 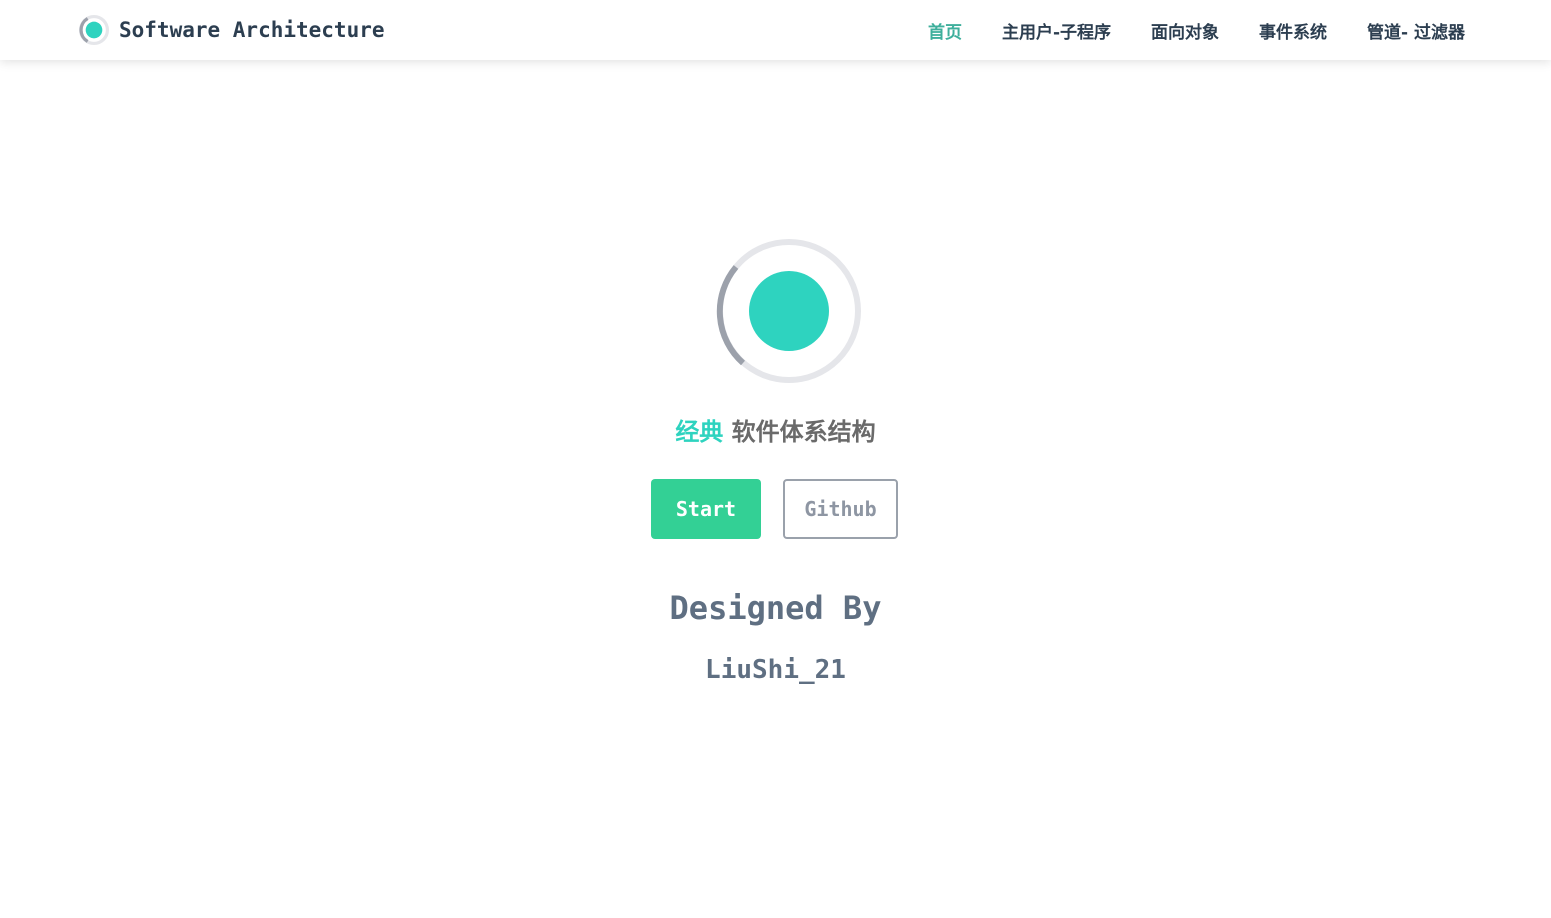 What do you see at coordinates (1185, 30) in the screenshot?
I see `nav-link-object-oriented: 面向对象` at bounding box center [1185, 30].